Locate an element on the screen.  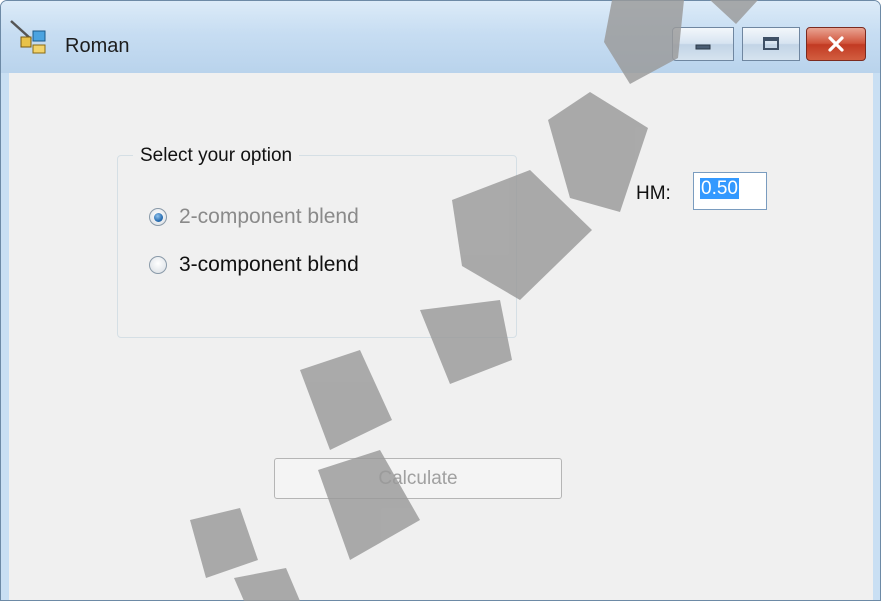
maximize-icon is located at coordinates (771, 43).